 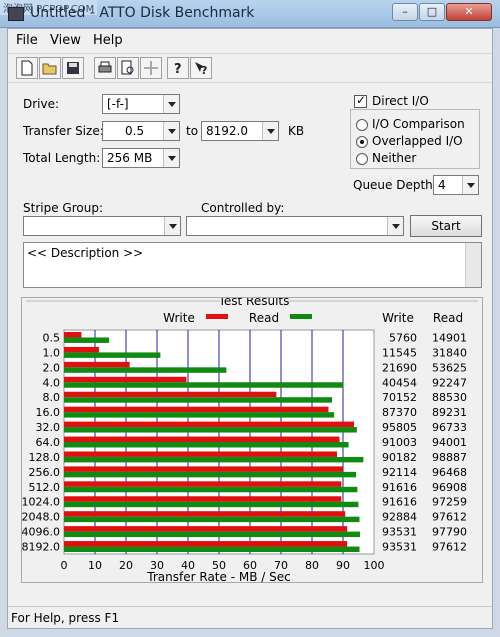 What do you see at coordinates (52, 382) in the screenshot?
I see `y-tick-label: 4.0` at bounding box center [52, 382].